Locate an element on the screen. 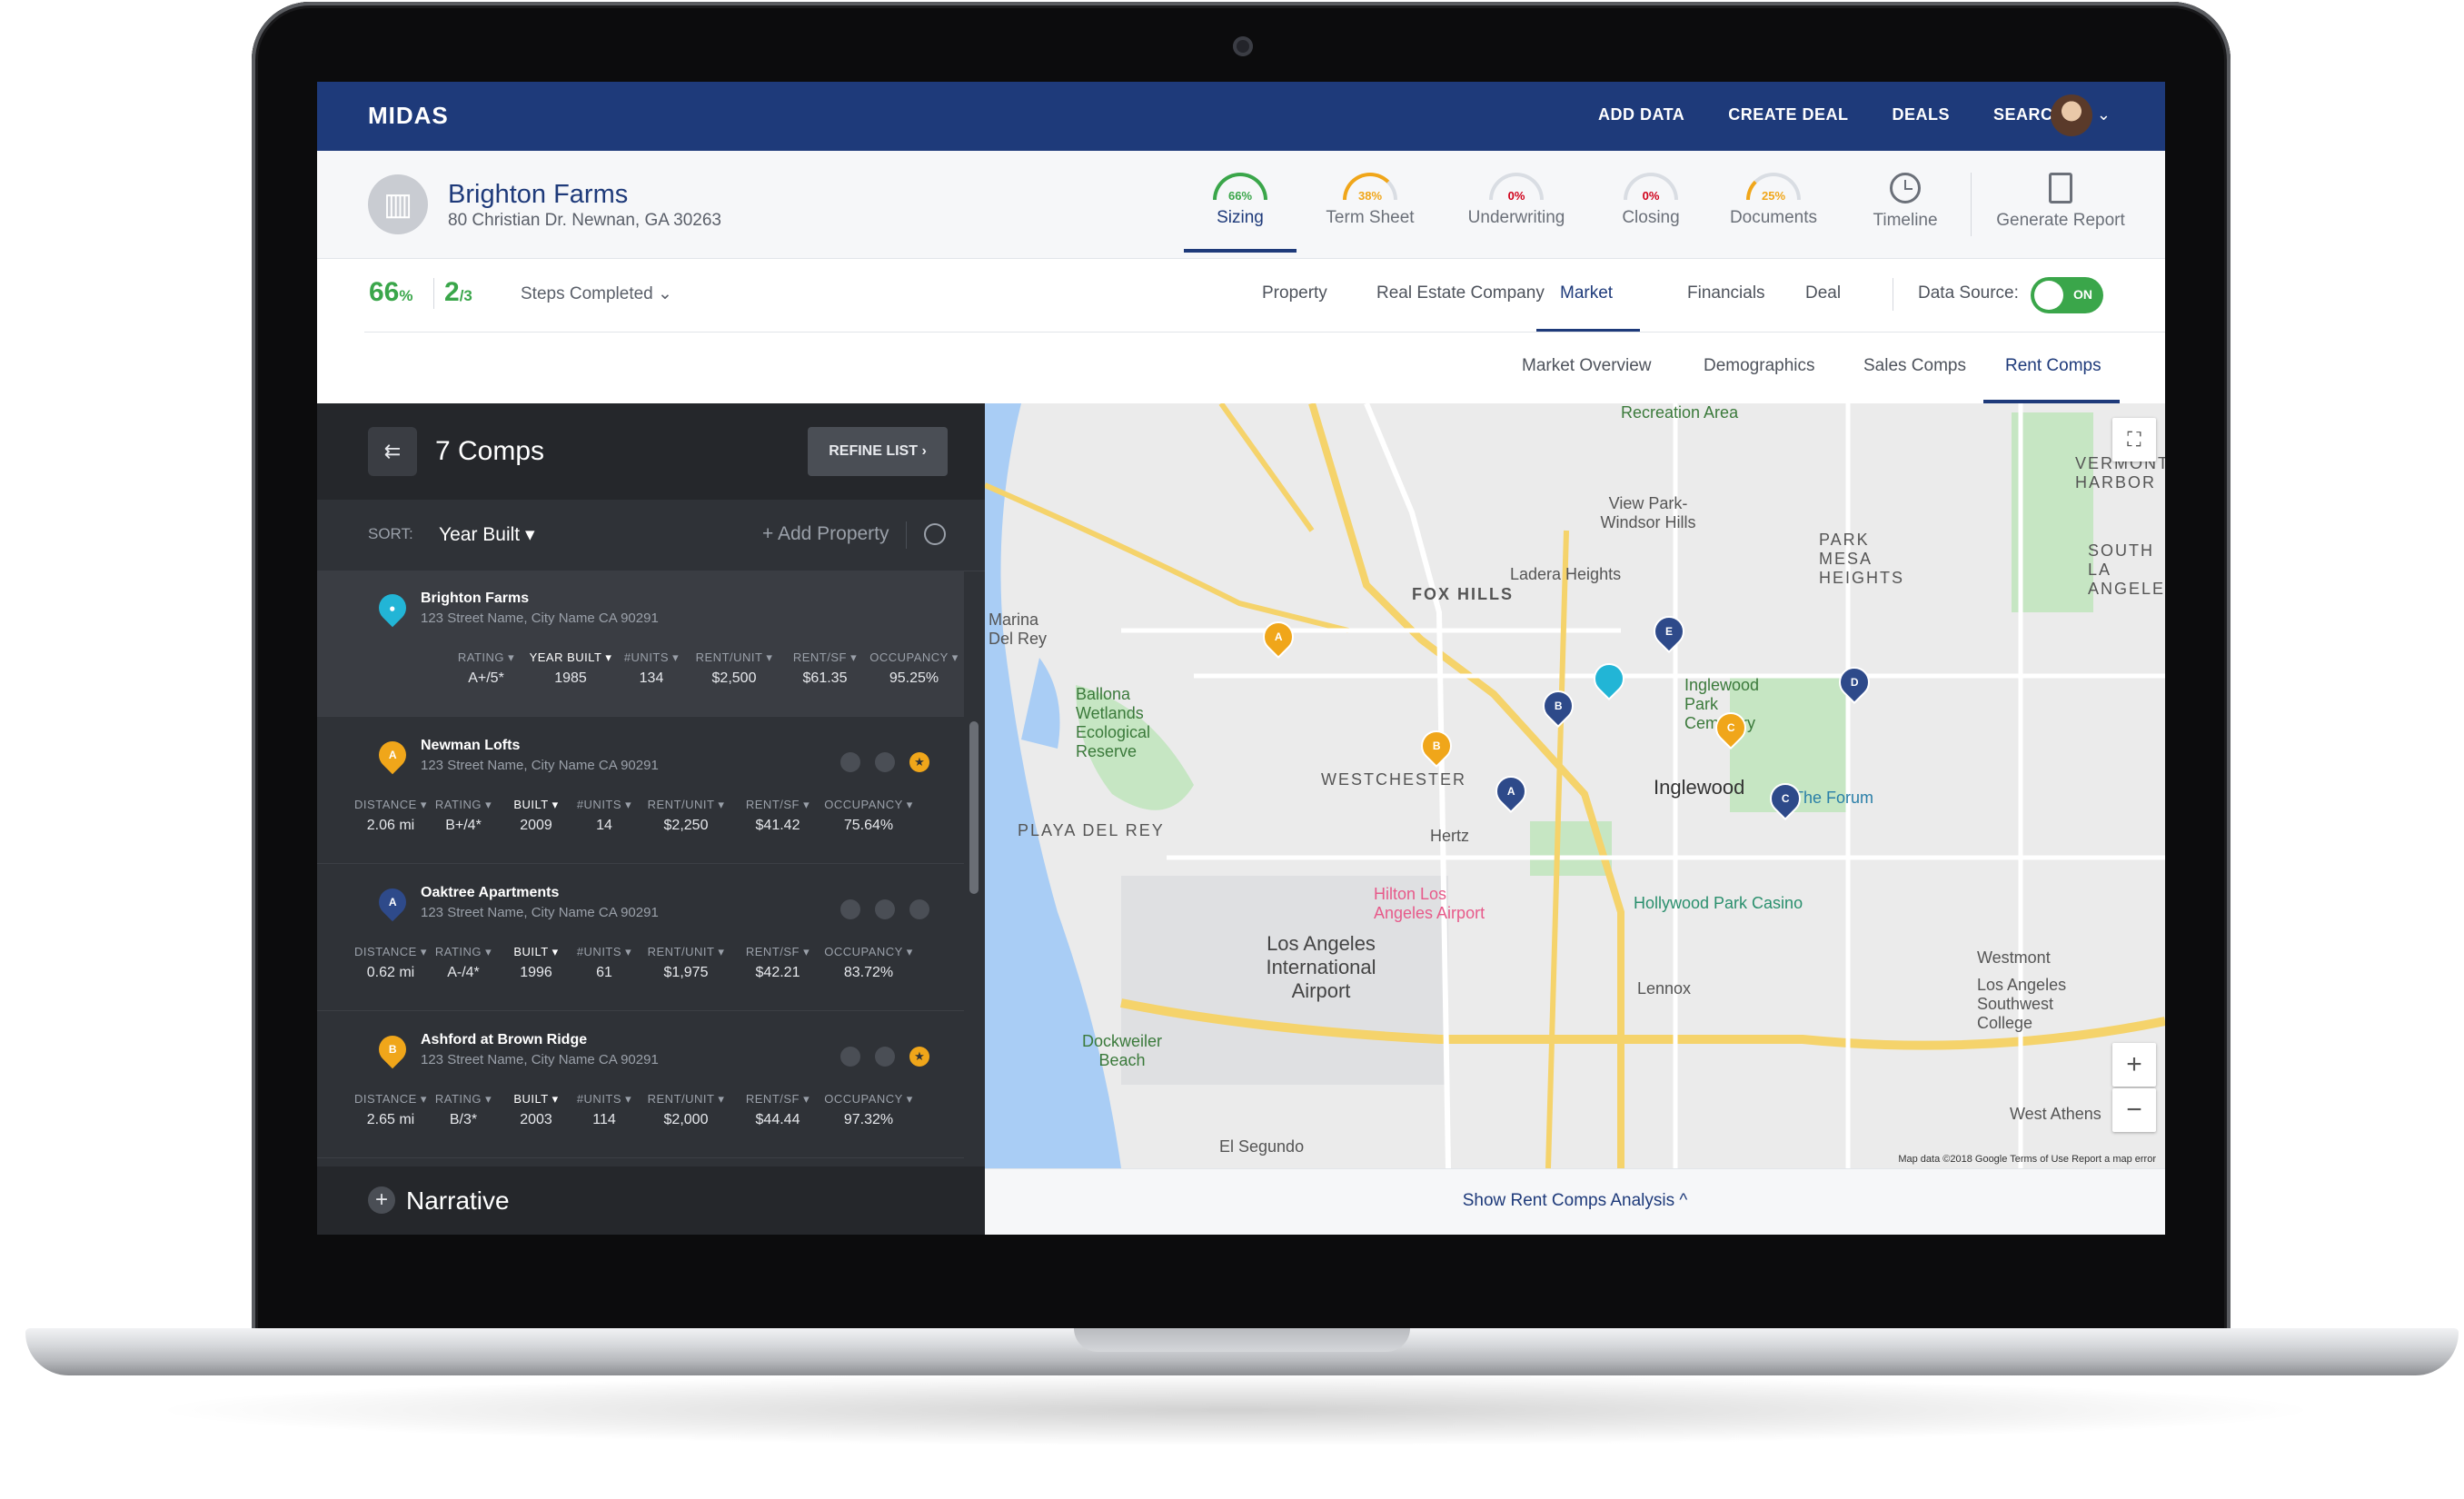 Image resolution: width=2464 pixels, height=1499 pixels. map-label: Marina Del Rey is located at coordinates (1019, 629).